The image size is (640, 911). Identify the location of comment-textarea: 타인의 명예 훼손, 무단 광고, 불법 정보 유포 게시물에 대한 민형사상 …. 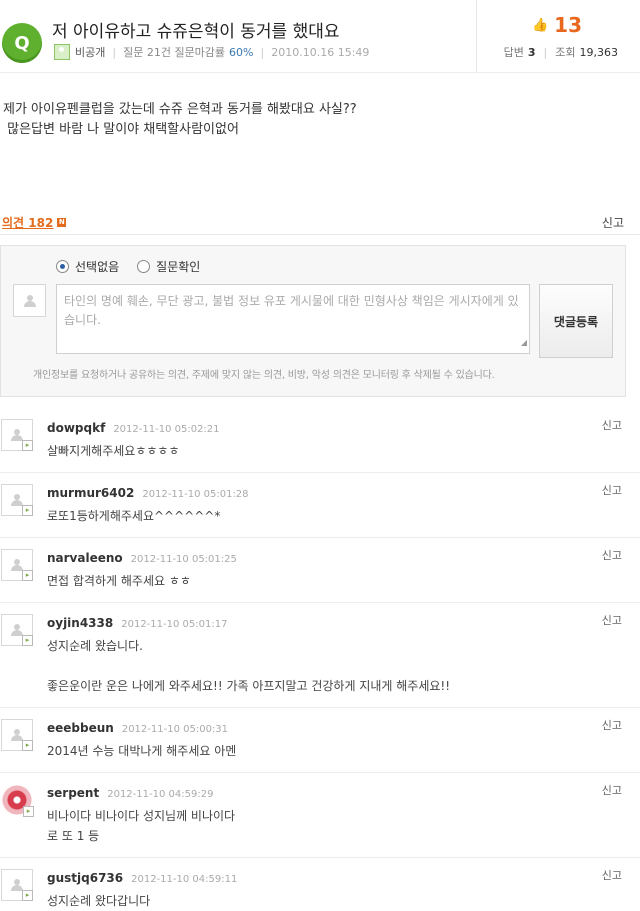
(293, 319).